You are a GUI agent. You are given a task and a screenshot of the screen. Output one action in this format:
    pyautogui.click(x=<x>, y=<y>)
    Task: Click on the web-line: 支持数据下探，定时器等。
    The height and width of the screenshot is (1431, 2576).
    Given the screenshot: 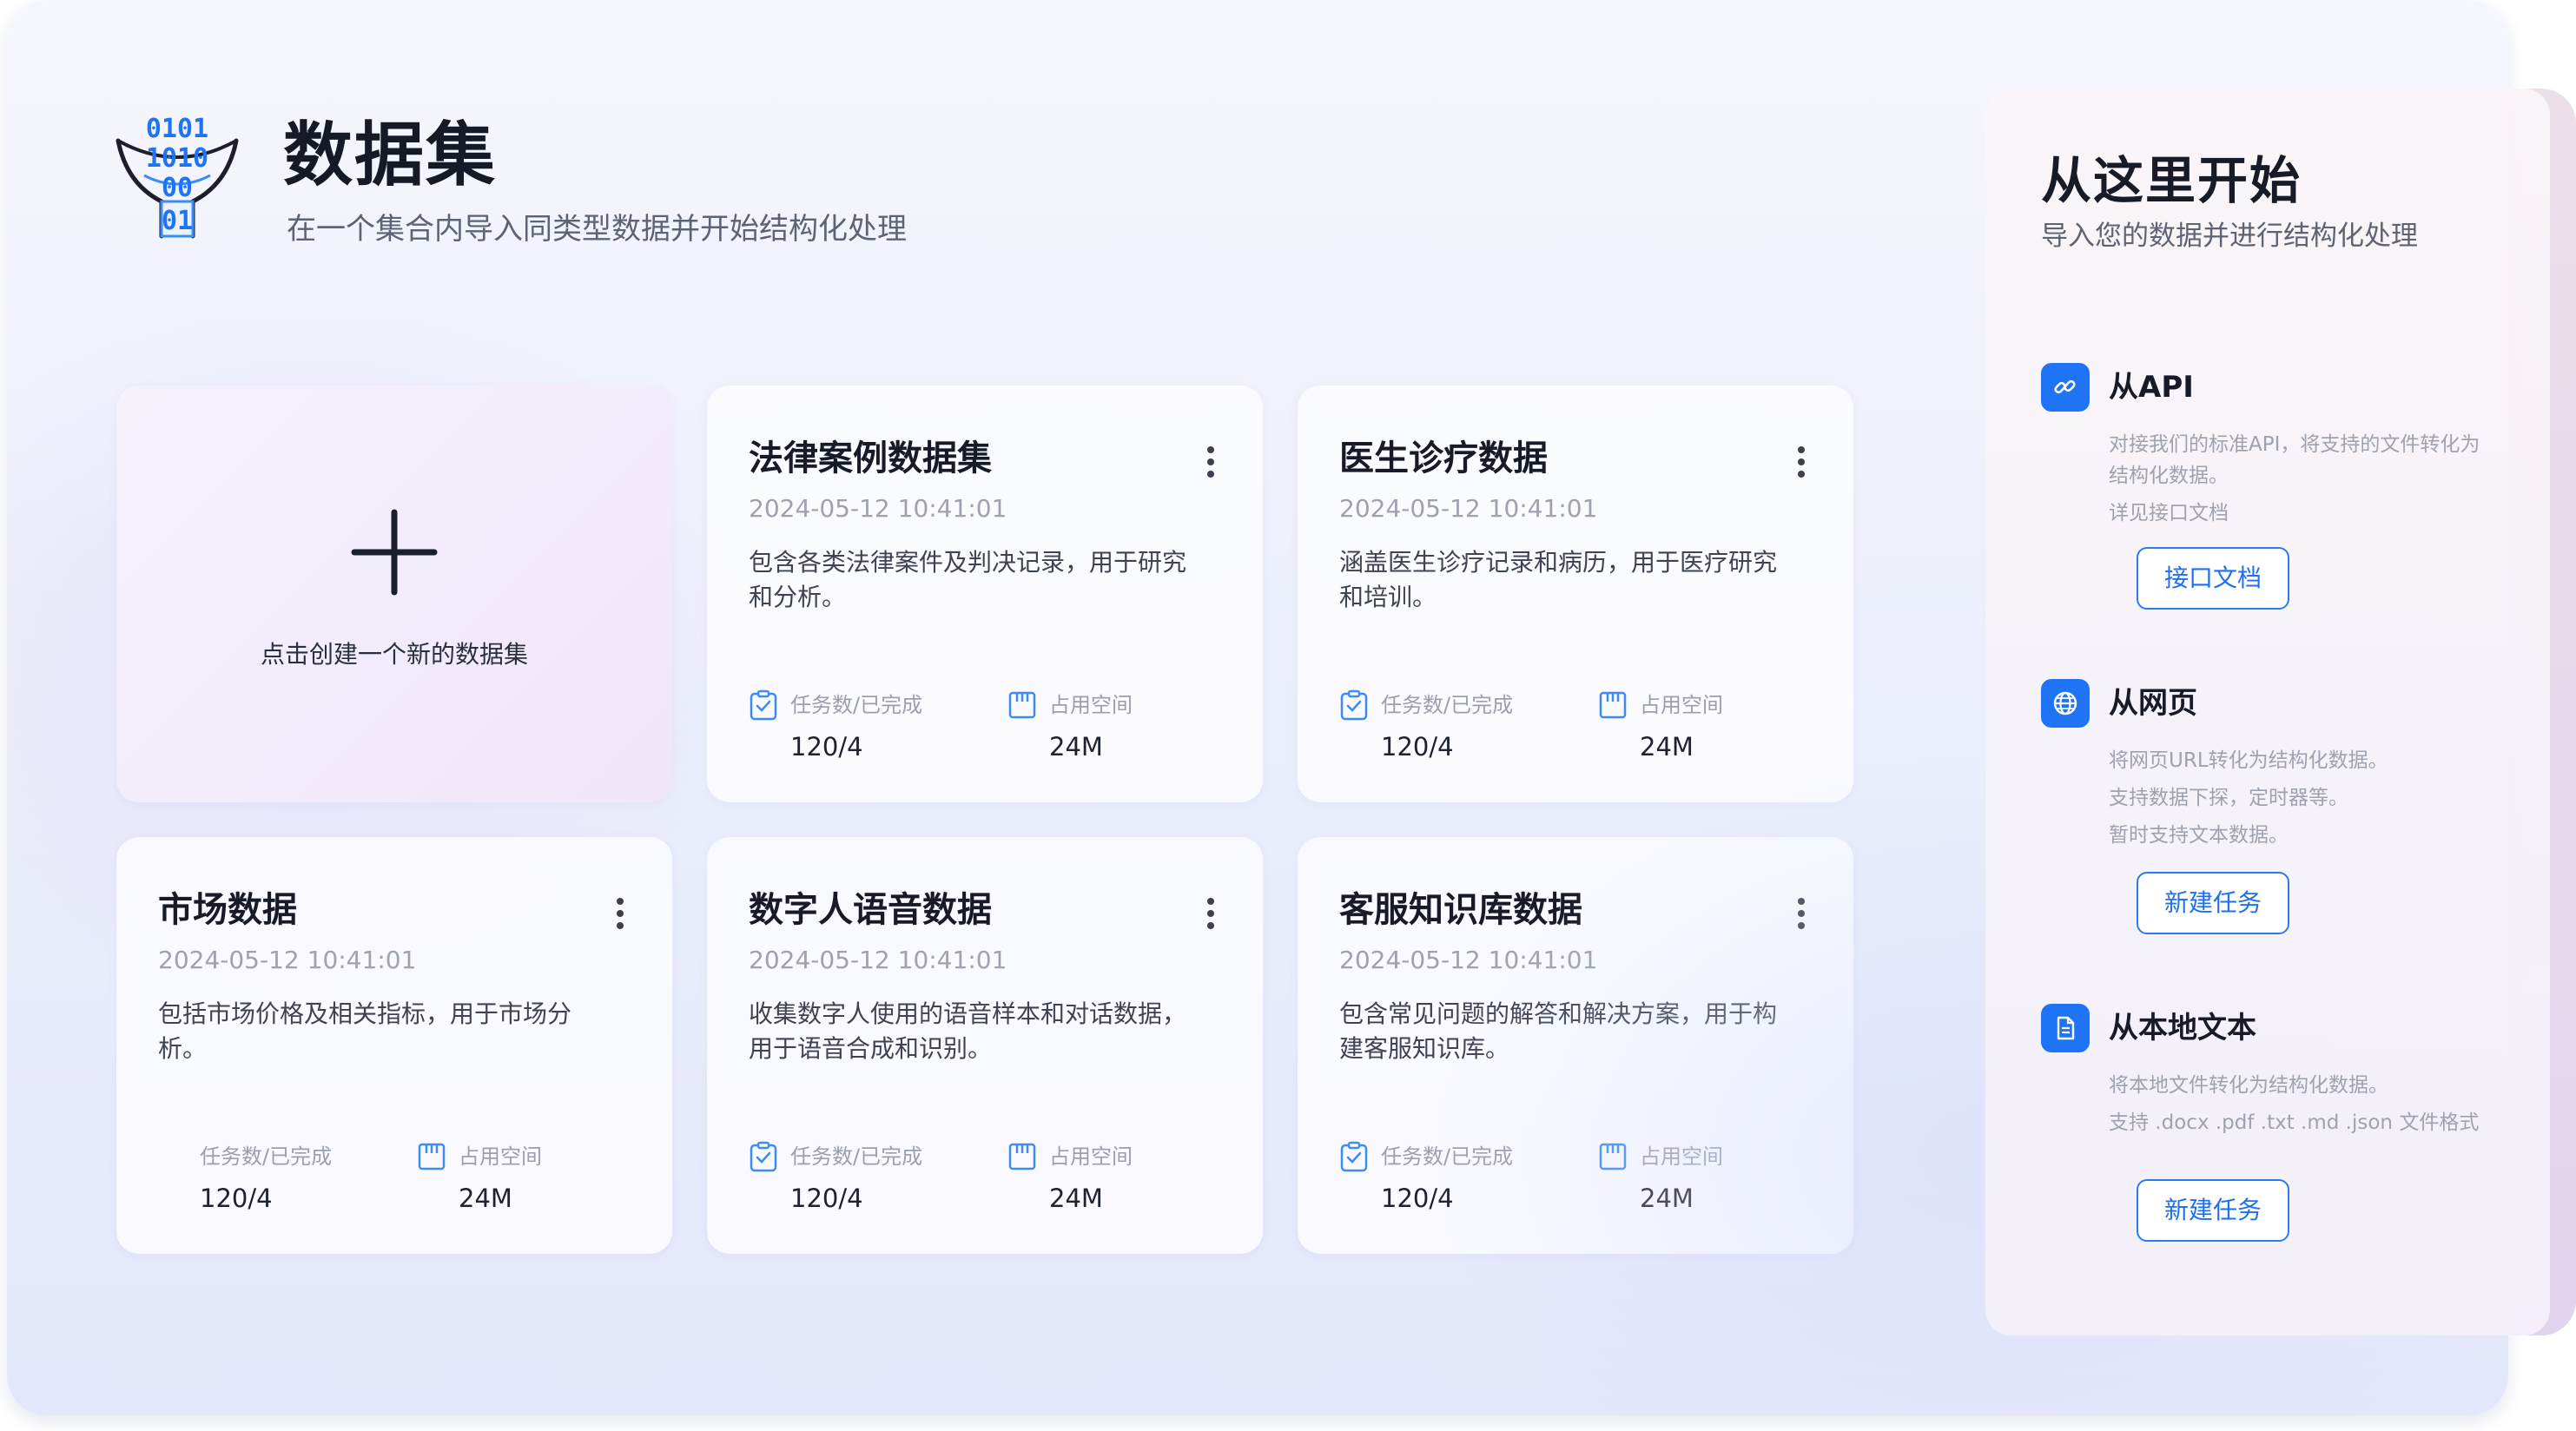 What is the action you would take?
    pyautogui.click(x=2228, y=798)
    